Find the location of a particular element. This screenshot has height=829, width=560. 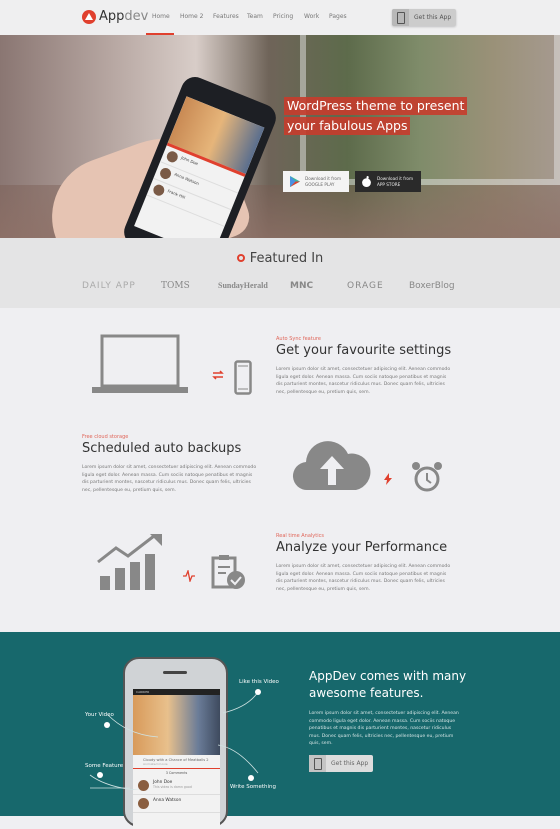

clipboard-check-icon is located at coordinates (228, 572).